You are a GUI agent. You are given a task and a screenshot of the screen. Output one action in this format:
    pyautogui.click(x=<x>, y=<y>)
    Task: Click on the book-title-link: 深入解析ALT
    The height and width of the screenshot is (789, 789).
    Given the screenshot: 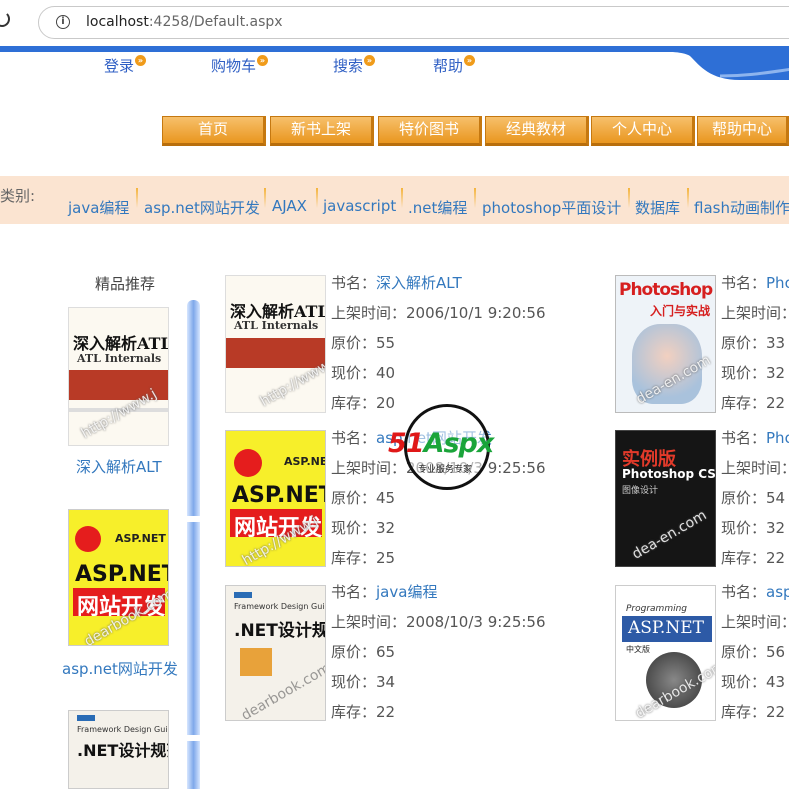 What is the action you would take?
    pyautogui.click(x=419, y=283)
    